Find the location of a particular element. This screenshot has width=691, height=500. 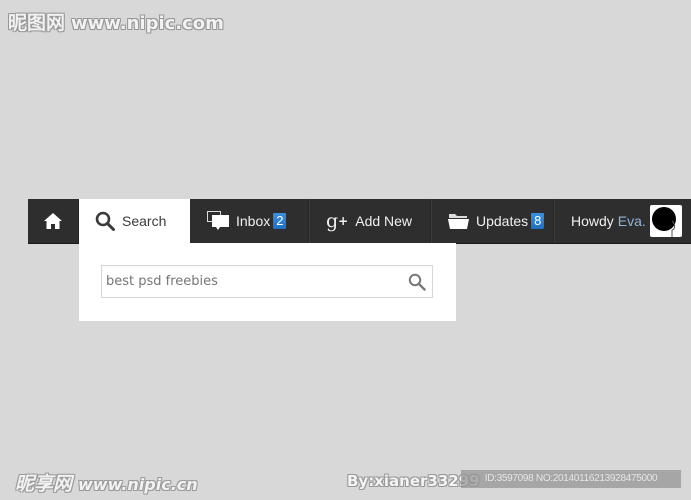

search-input is located at coordinates (251, 281).